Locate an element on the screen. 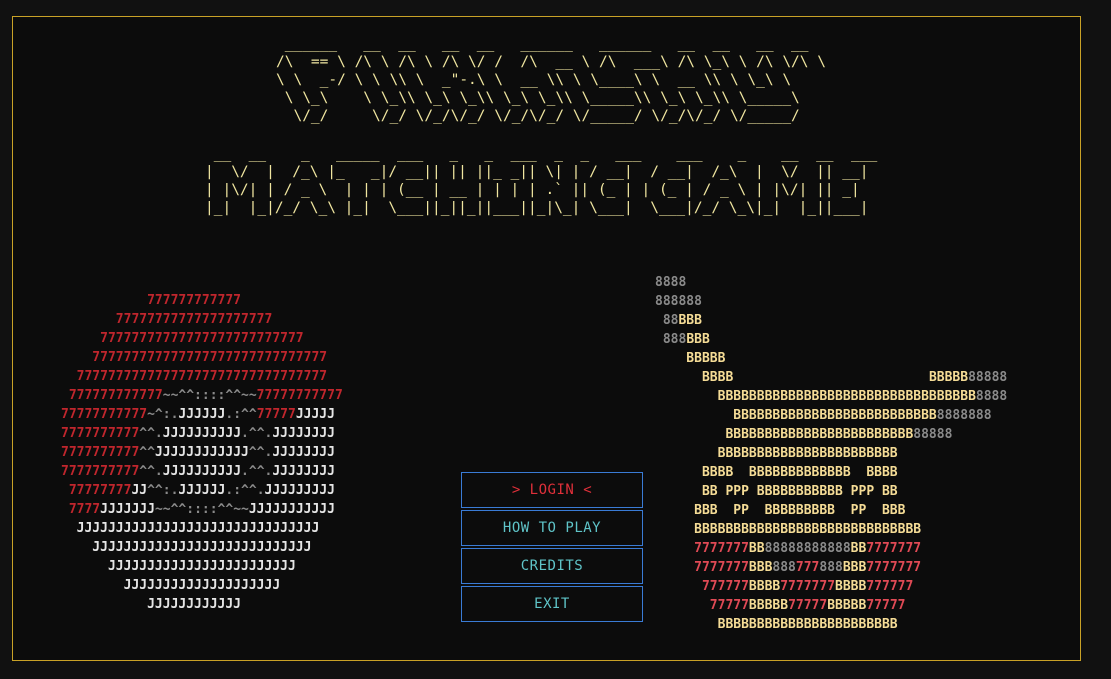  ascii-segment: JJJJJJJJJJJJJJJJJJJJJJJJ is located at coordinates (178, 566).